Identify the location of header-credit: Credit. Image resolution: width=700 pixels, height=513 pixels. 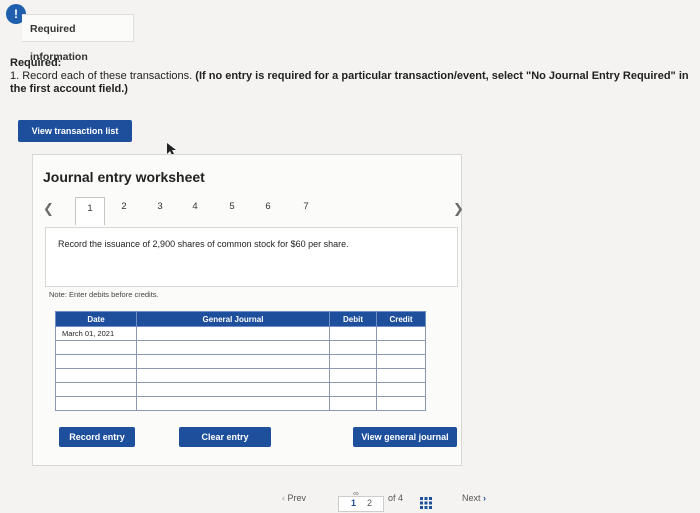
(401, 319).